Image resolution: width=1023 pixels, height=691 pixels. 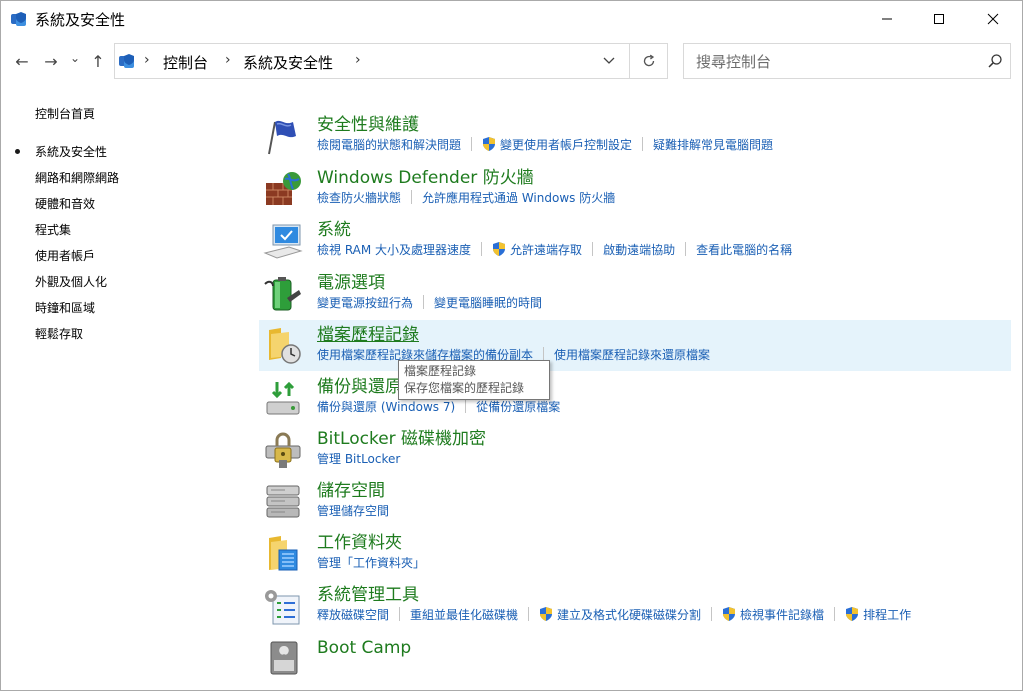 I want to click on title-bar: 系統及安全性, so click(x=511, y=19).